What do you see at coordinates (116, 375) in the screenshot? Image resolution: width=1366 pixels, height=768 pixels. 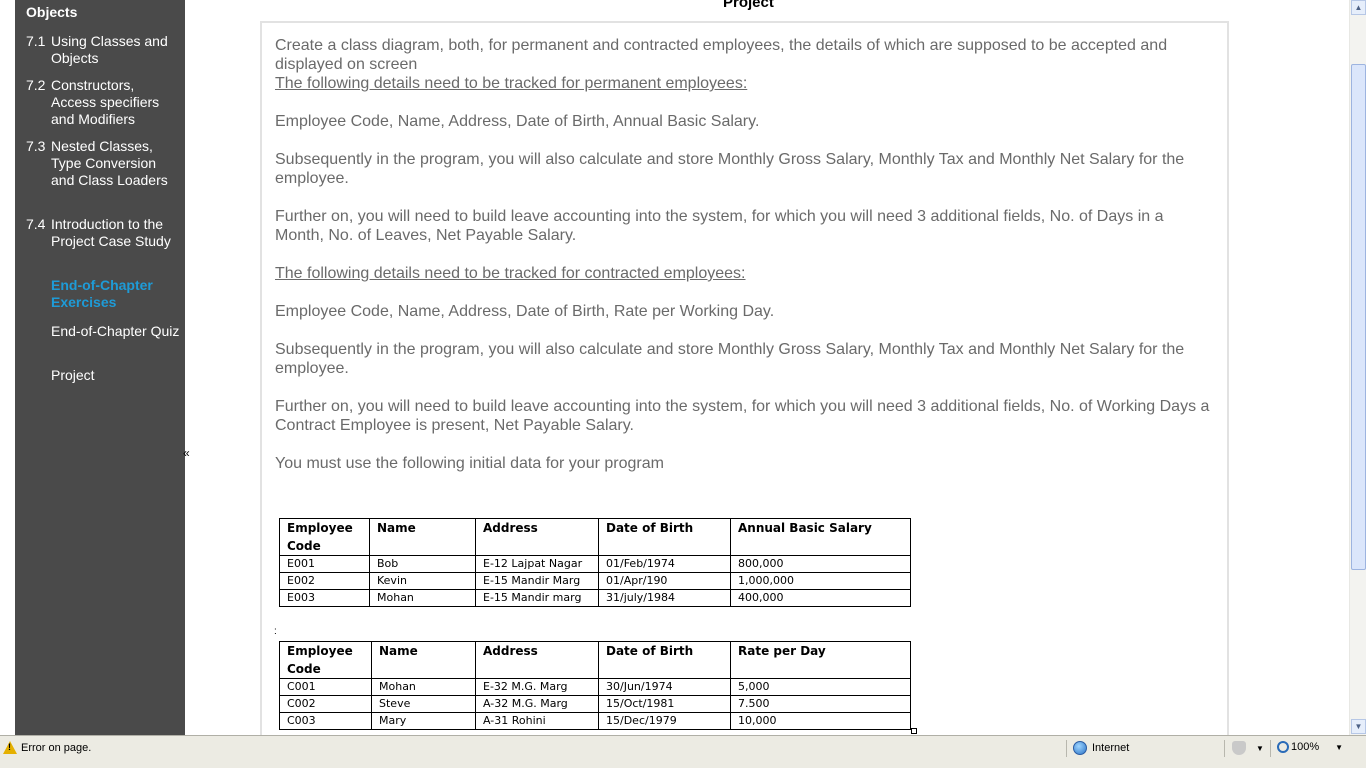 I see `sidebar-item-project: Project` at bounding box center [116, 375].